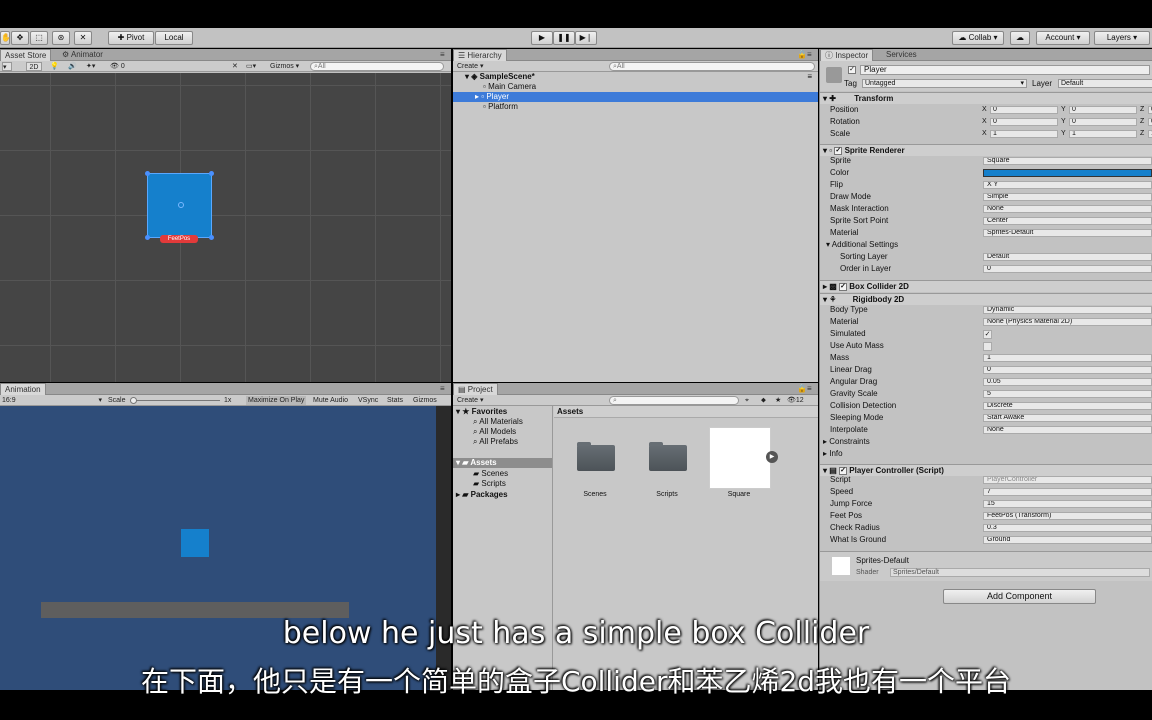  I want to click on pivot-handle-icon, so click(181, 205).